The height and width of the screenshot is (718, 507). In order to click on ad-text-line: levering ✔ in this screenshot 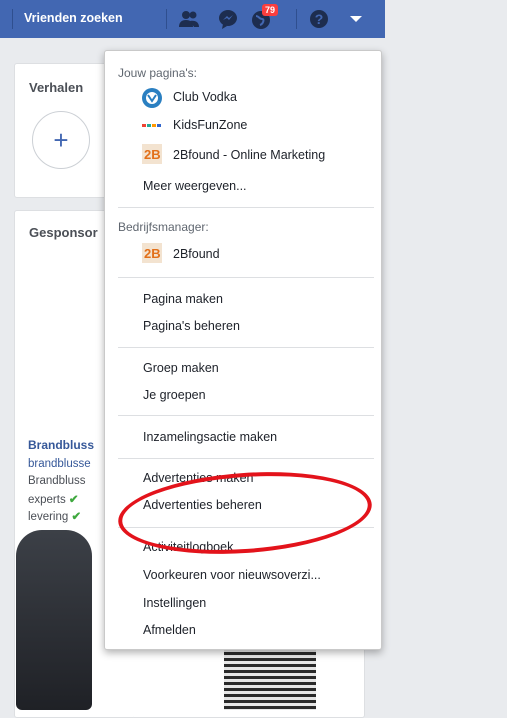, I will do `click(54, 516)`.